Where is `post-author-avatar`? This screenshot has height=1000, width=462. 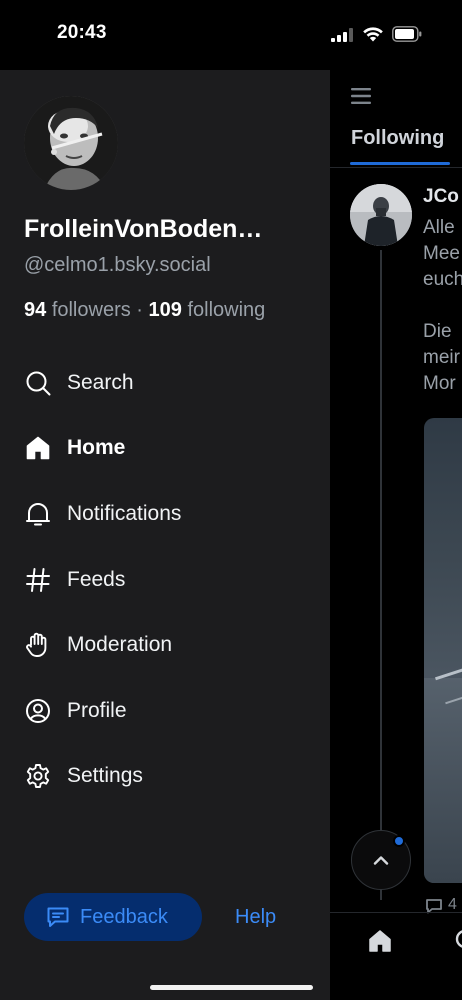 post-author-avatar is located at coordinates (381, 215).